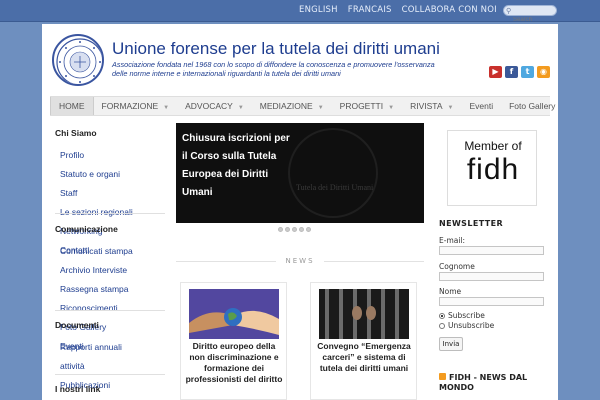  Describe the element at coordinates (519, 72) in the screenshot. I see `social-links: ▶ f t ◉` at that location.